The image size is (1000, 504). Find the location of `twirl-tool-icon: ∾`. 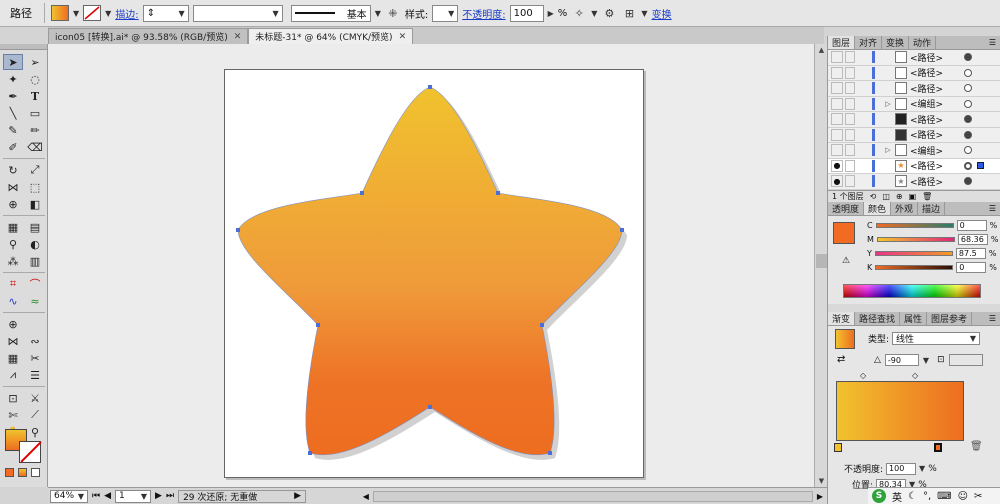

twirl-tool-icon: ∾ is located at coordinates (35, 341).